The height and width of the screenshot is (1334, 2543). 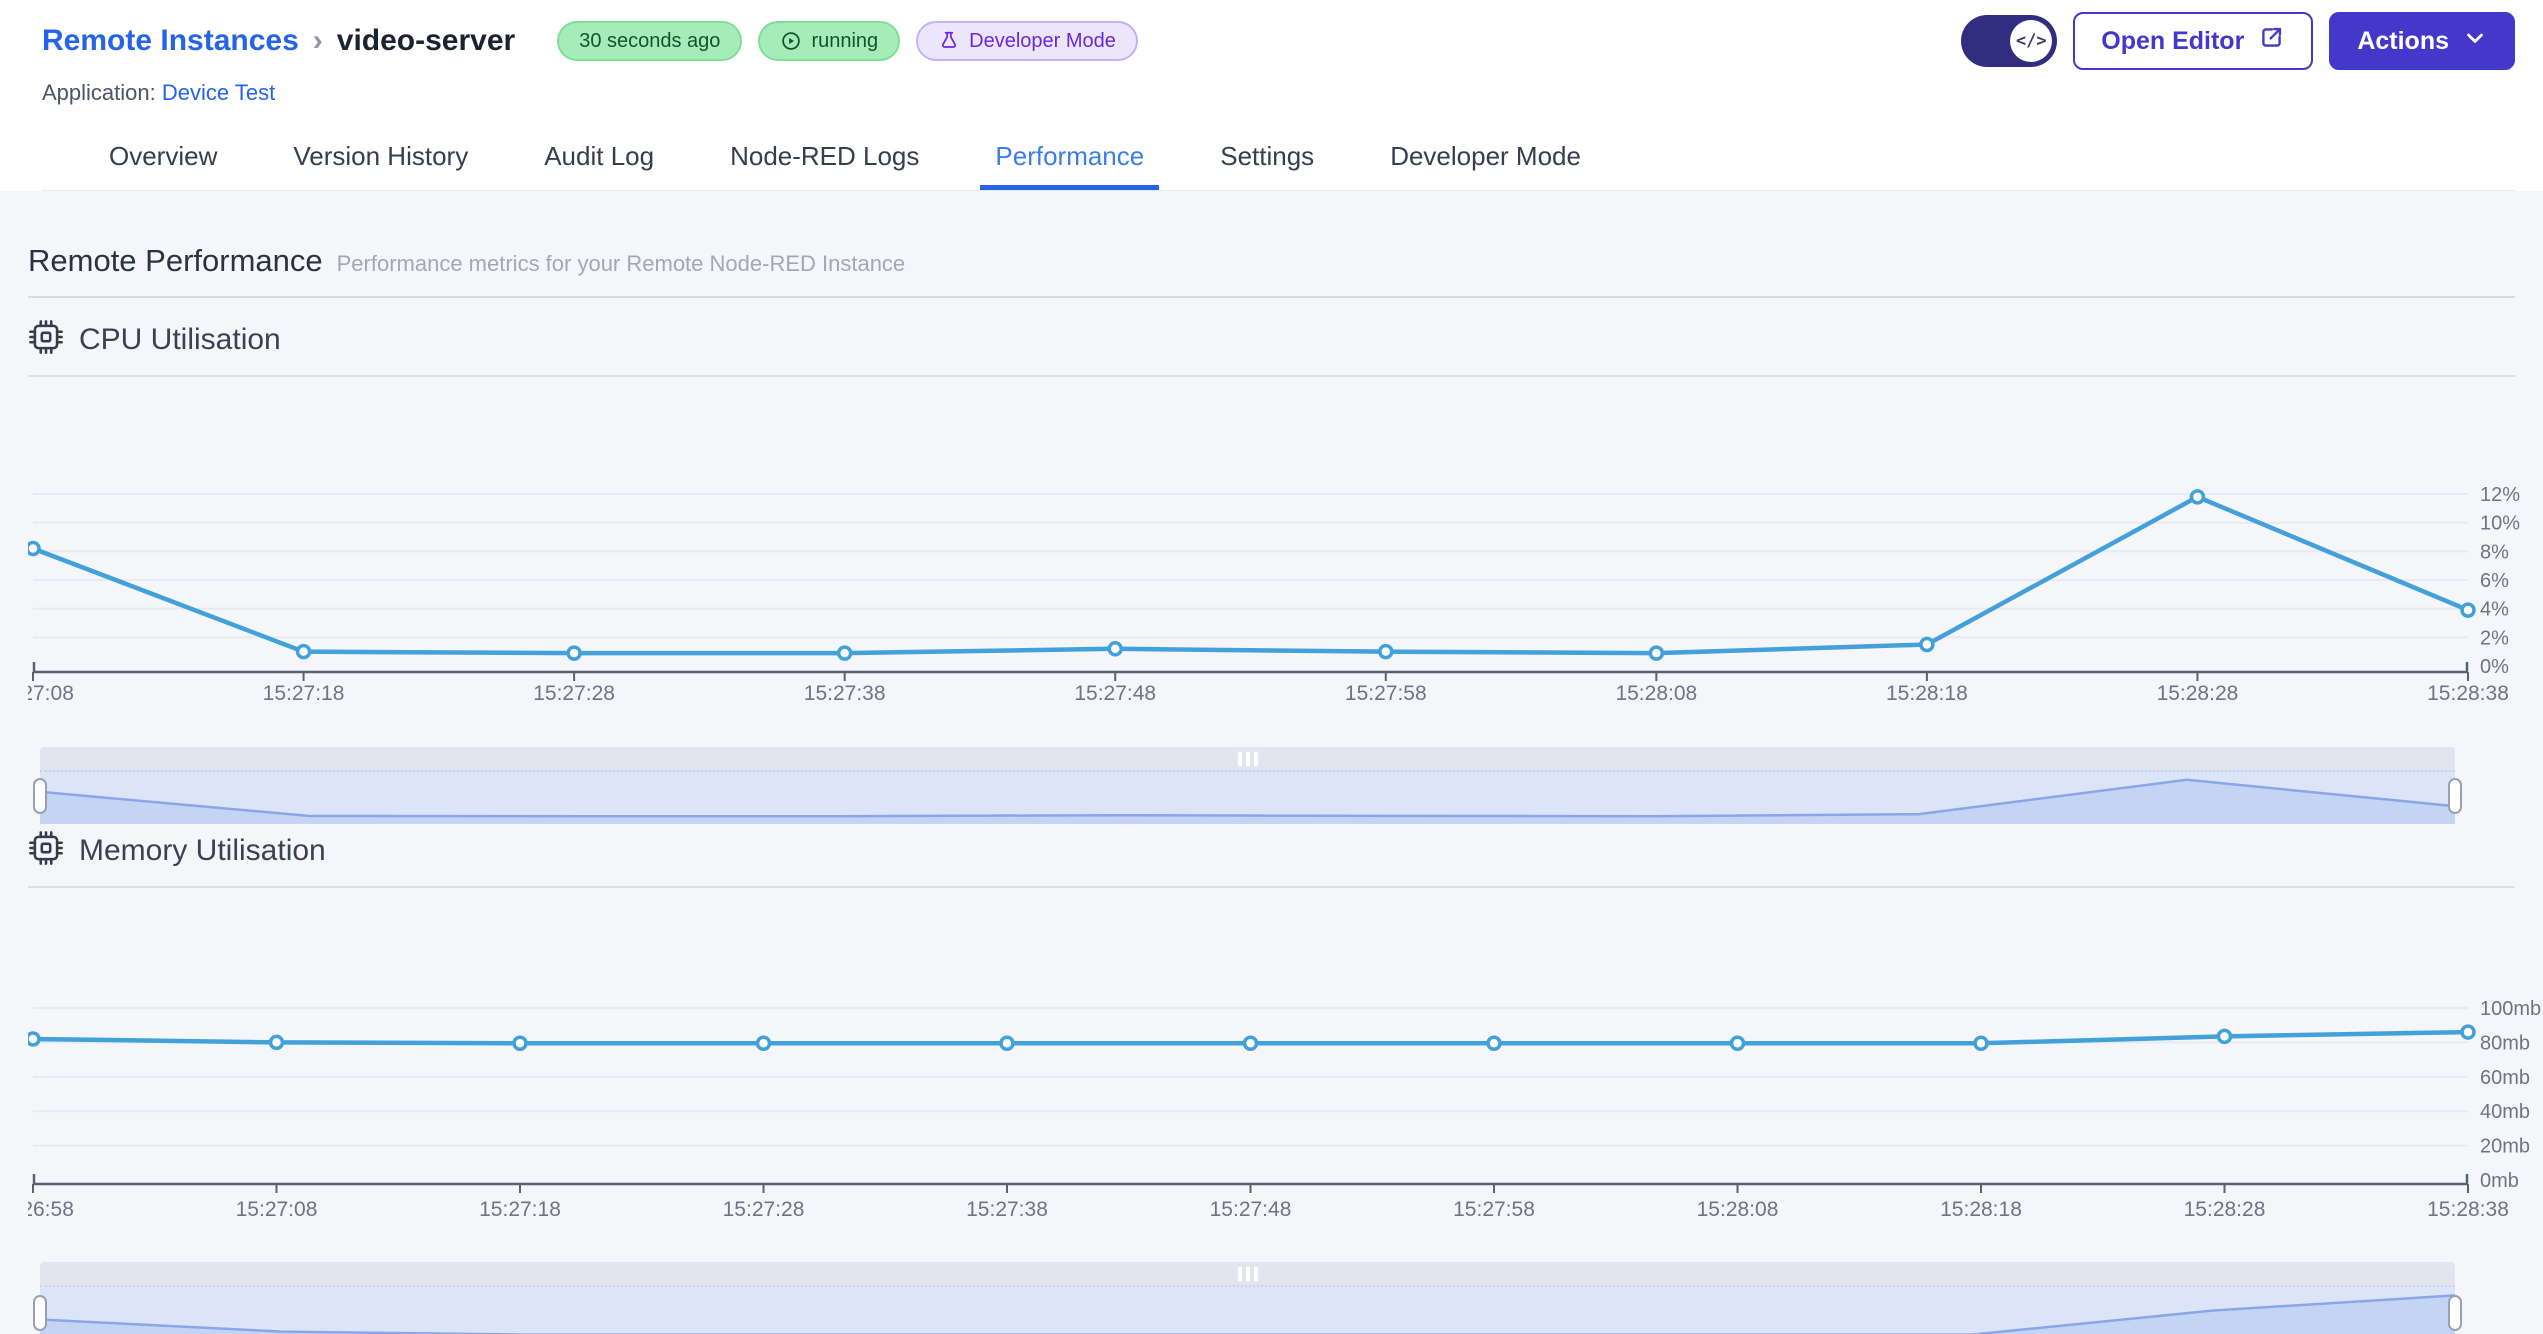 What do you see at coordinates (2505, 1112) in the screenshot?
I see `svg-text: 40mb` at bounding box center [2505, 1112].